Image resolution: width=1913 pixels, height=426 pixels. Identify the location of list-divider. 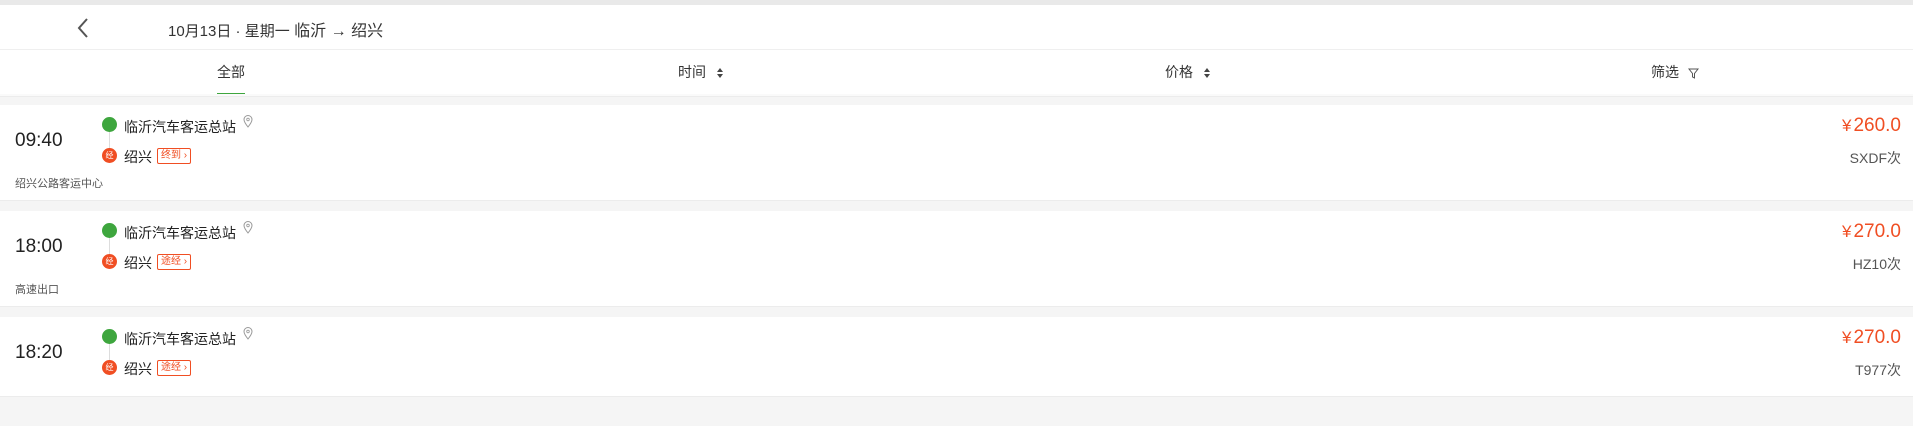
(956, 95).